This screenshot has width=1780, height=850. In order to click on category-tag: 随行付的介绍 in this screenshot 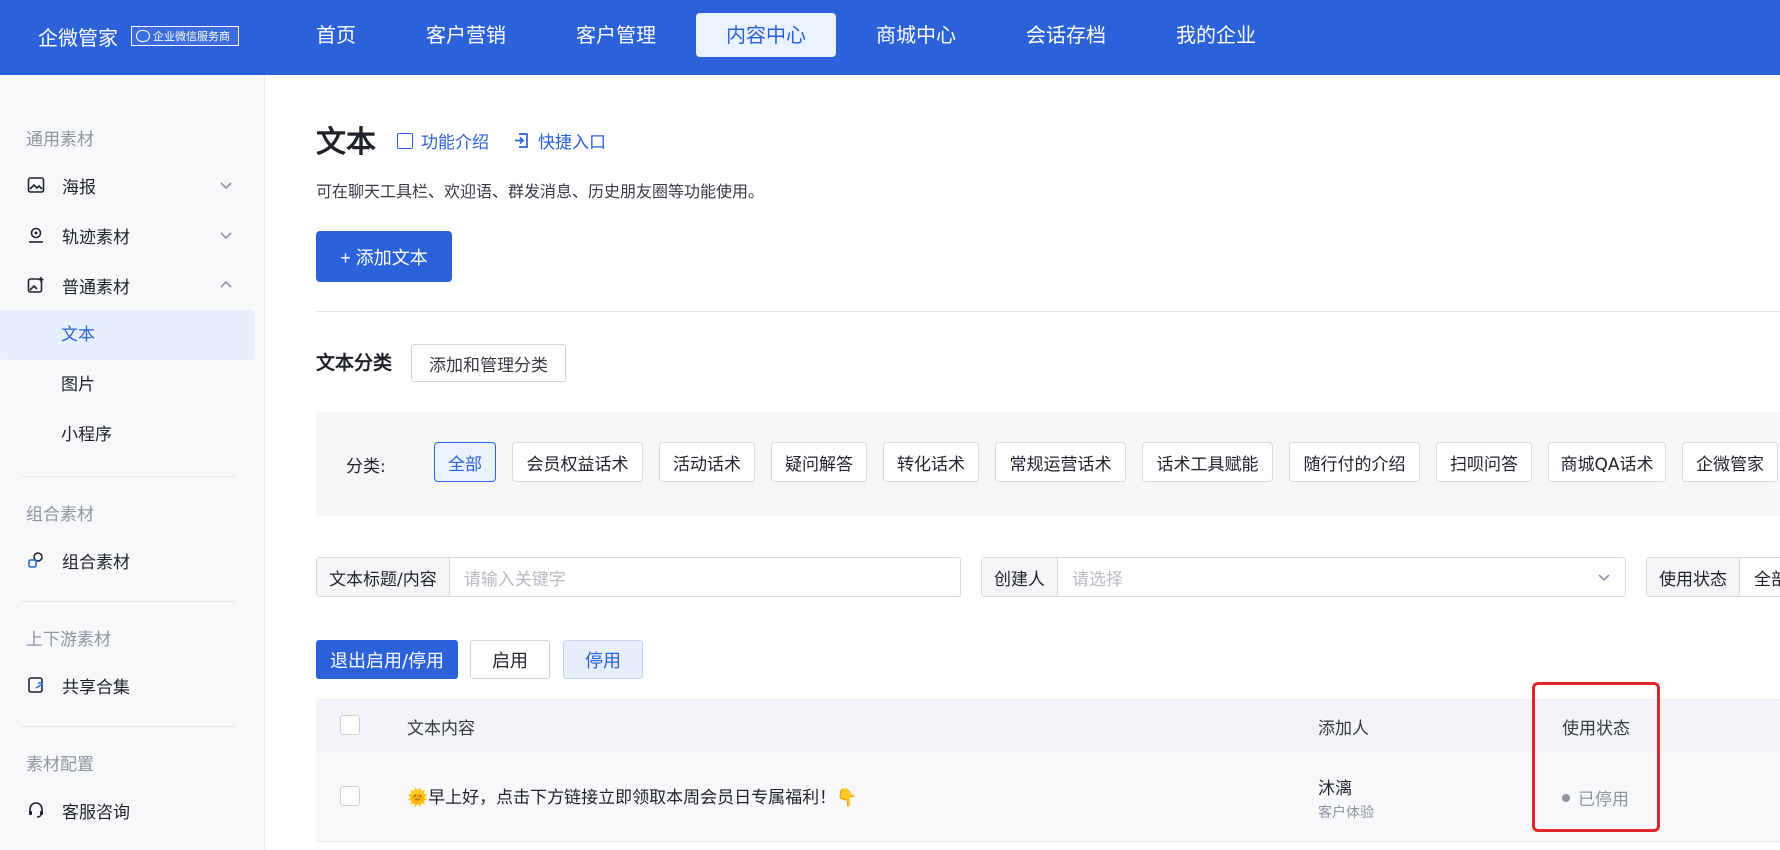, I will do `click(1354, 462)`.